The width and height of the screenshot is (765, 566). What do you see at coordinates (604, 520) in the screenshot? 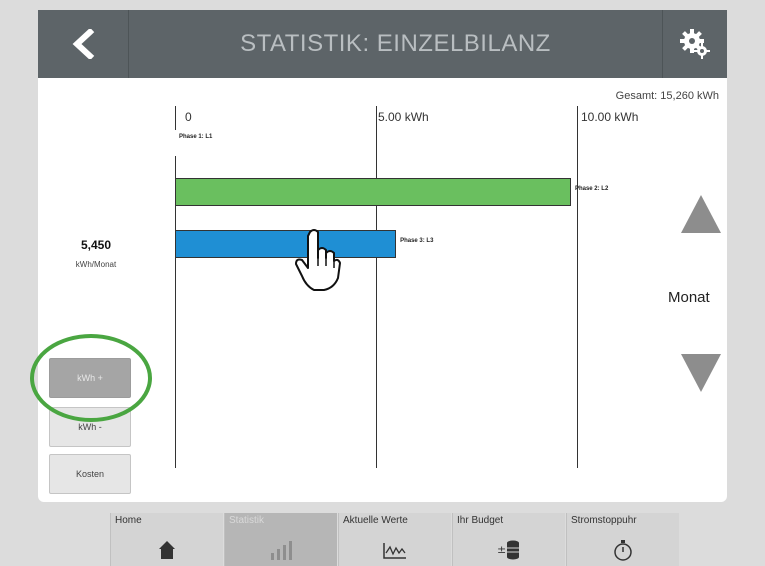
I see `tab-stromstoppuhr-label: Stromstoppuhr` at bounding box center [604, 520].